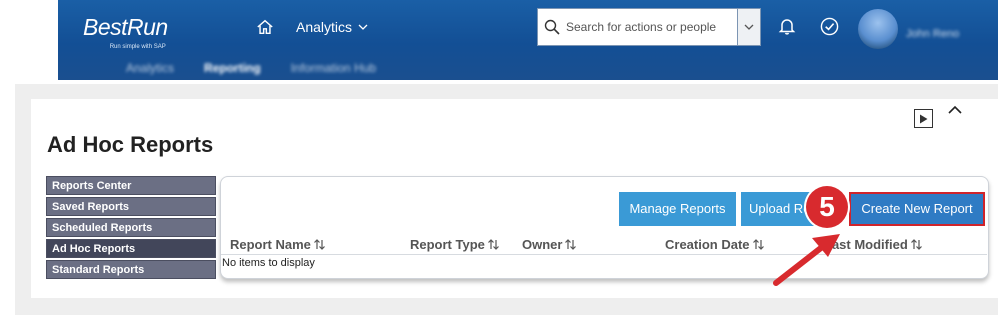  What do you see at coordinates (866, 244) in the screenshot?
I see `column-label: Last Modified` at bounding box center [866, 244].